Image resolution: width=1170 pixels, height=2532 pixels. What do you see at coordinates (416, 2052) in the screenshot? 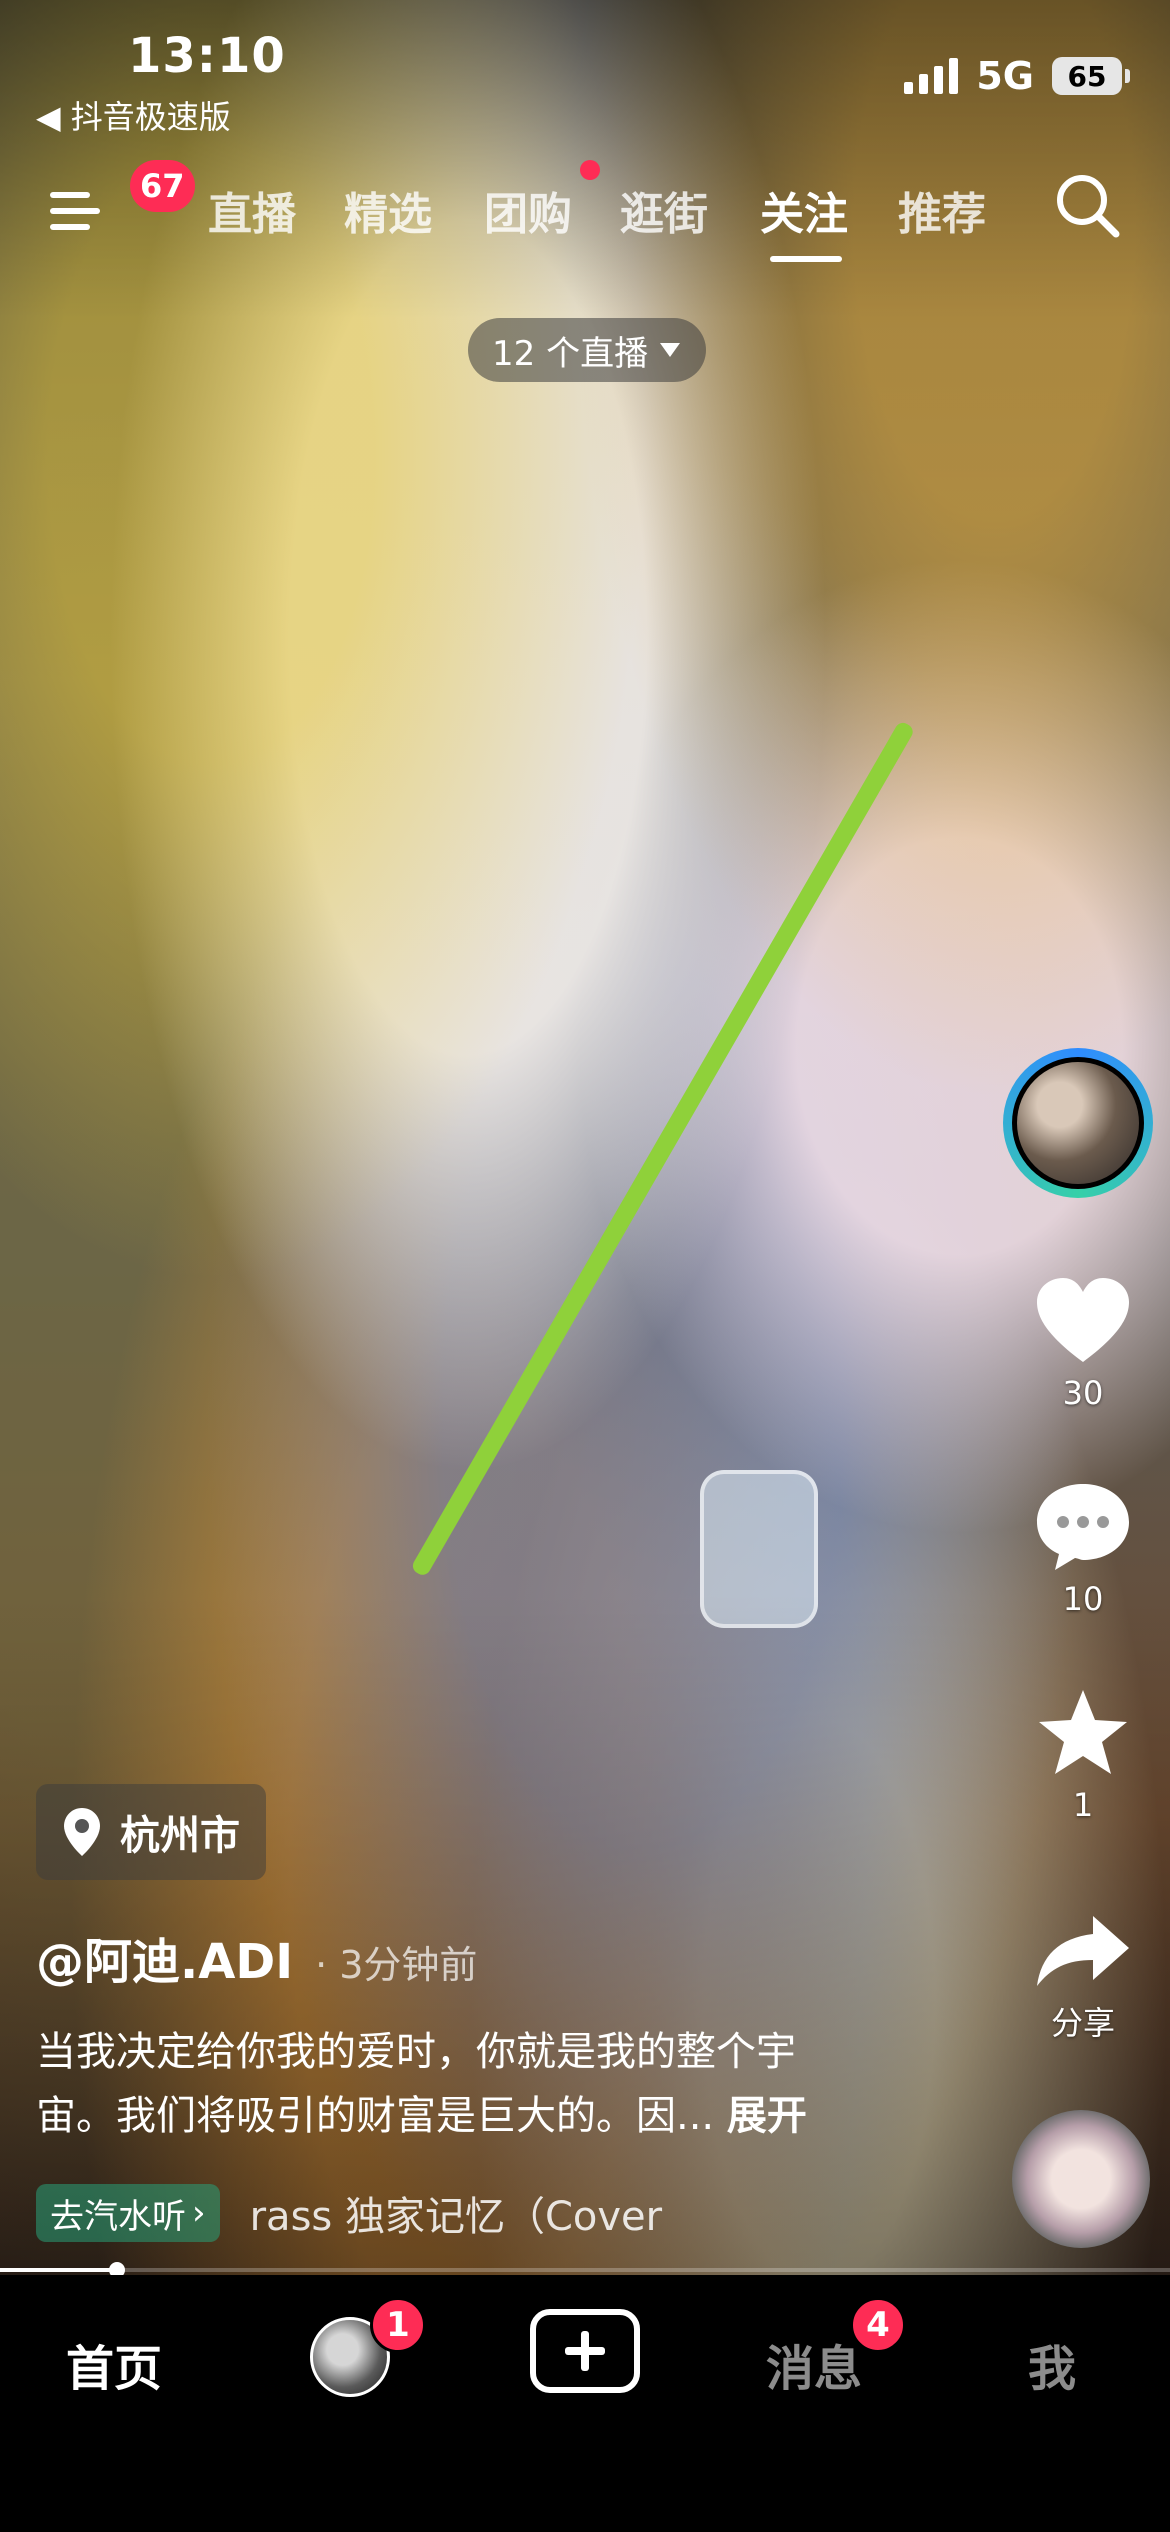
I see `description-line-1: 当我决定给你我的爱时，你就是我的整个宇` at bounding box center [416, 2052].